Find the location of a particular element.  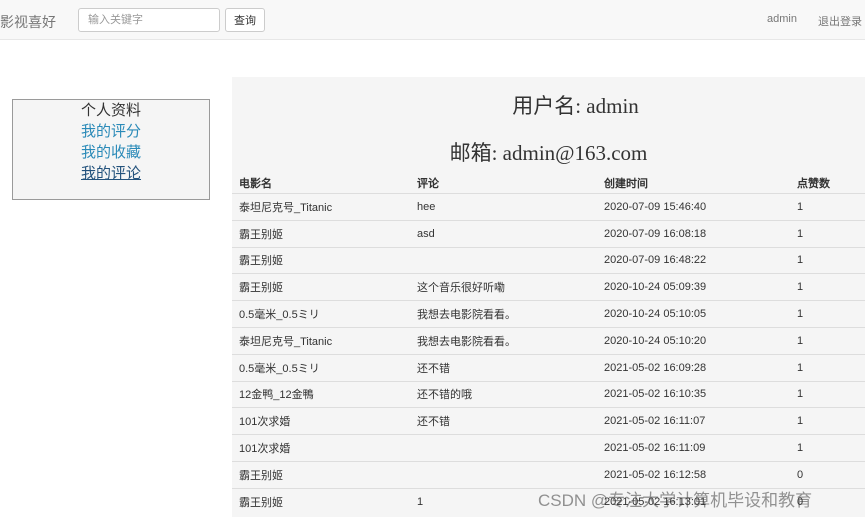

table-row: 霸王别姬 2020-07-09 16:48:22 1 is located at coordinates (548, 260).